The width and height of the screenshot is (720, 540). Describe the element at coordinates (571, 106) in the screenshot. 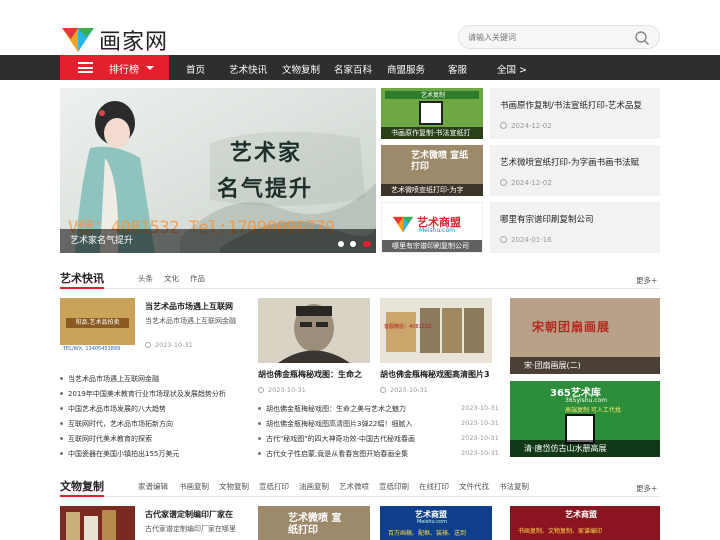

I see `featured-card-1-title: 书画原作复制/书法宣纸打印-艺术品复` at that location.